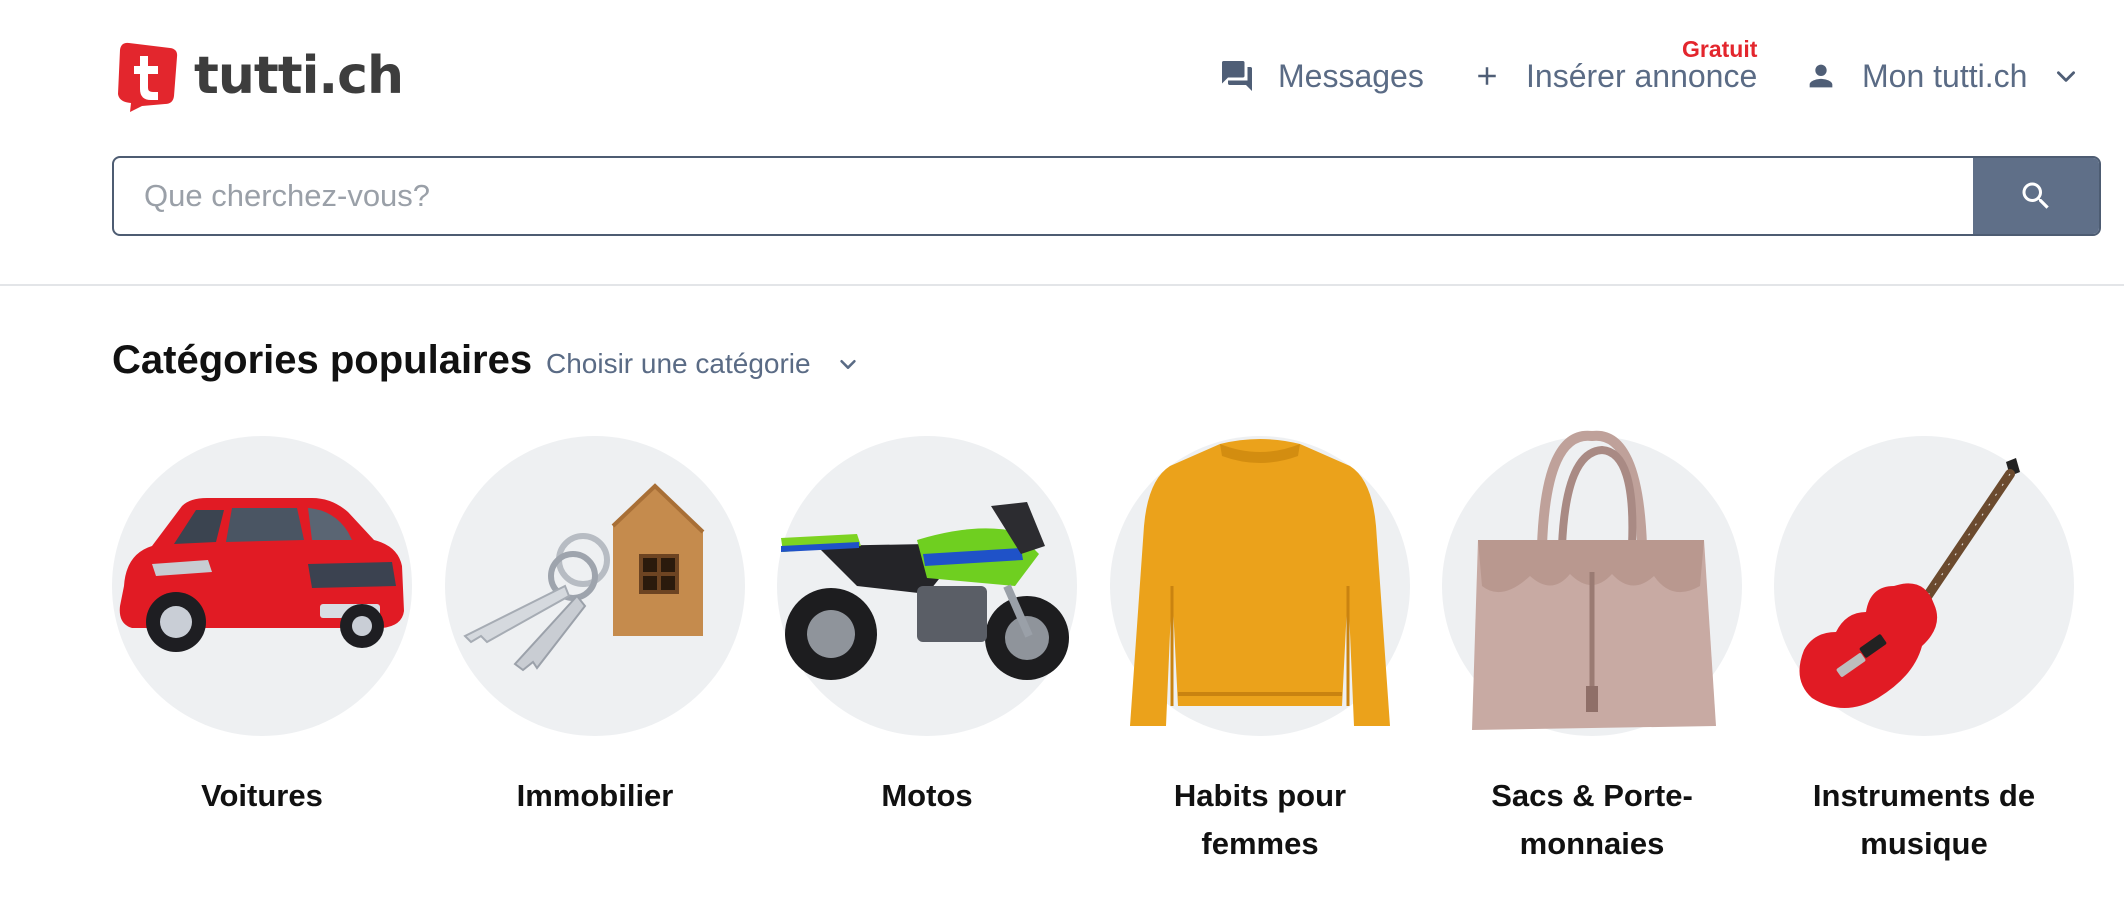 The width and height of the screenshot is (2124, 904). I want to click on header-divider, so click(1062, 285).